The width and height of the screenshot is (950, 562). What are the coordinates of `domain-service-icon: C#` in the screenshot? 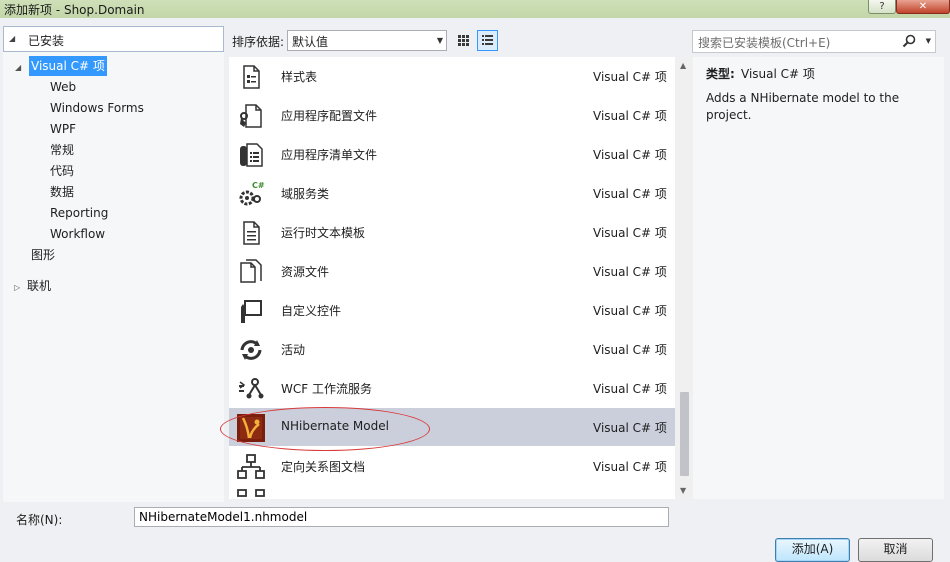 It's located at (252, 193).